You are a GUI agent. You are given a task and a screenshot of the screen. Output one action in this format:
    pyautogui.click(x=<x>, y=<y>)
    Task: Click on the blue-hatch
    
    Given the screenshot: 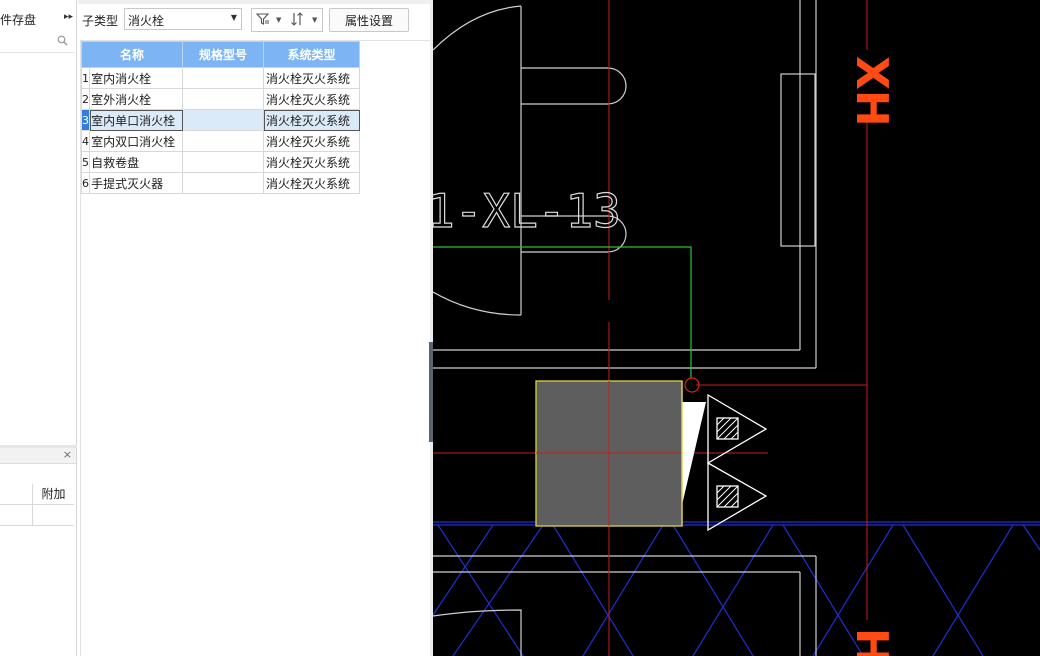 What is the action you would take?
    pyautogui.click(x=736, y=588)
    